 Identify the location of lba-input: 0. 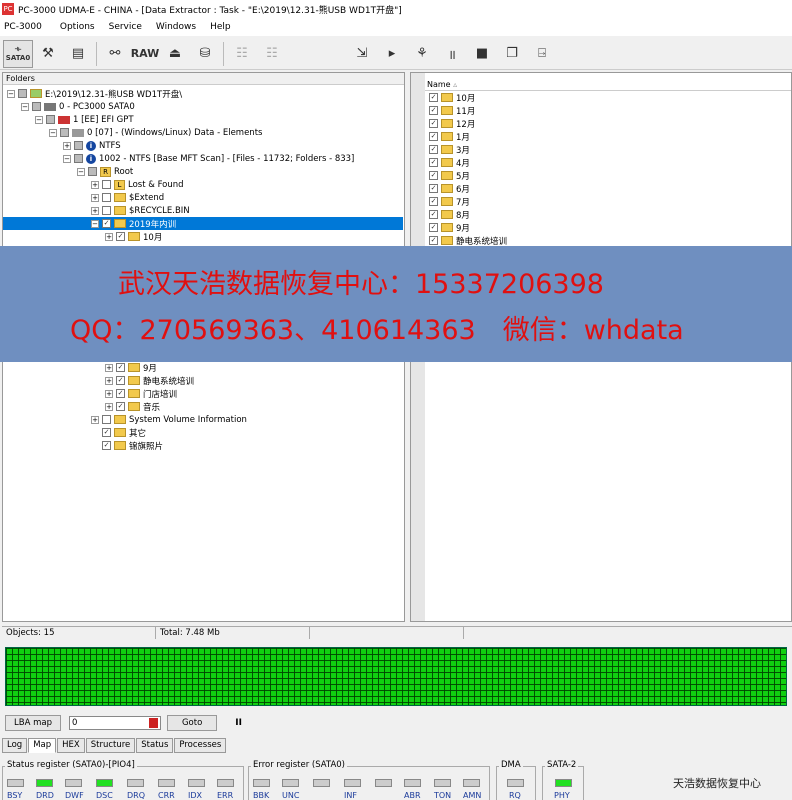
(114, 723).